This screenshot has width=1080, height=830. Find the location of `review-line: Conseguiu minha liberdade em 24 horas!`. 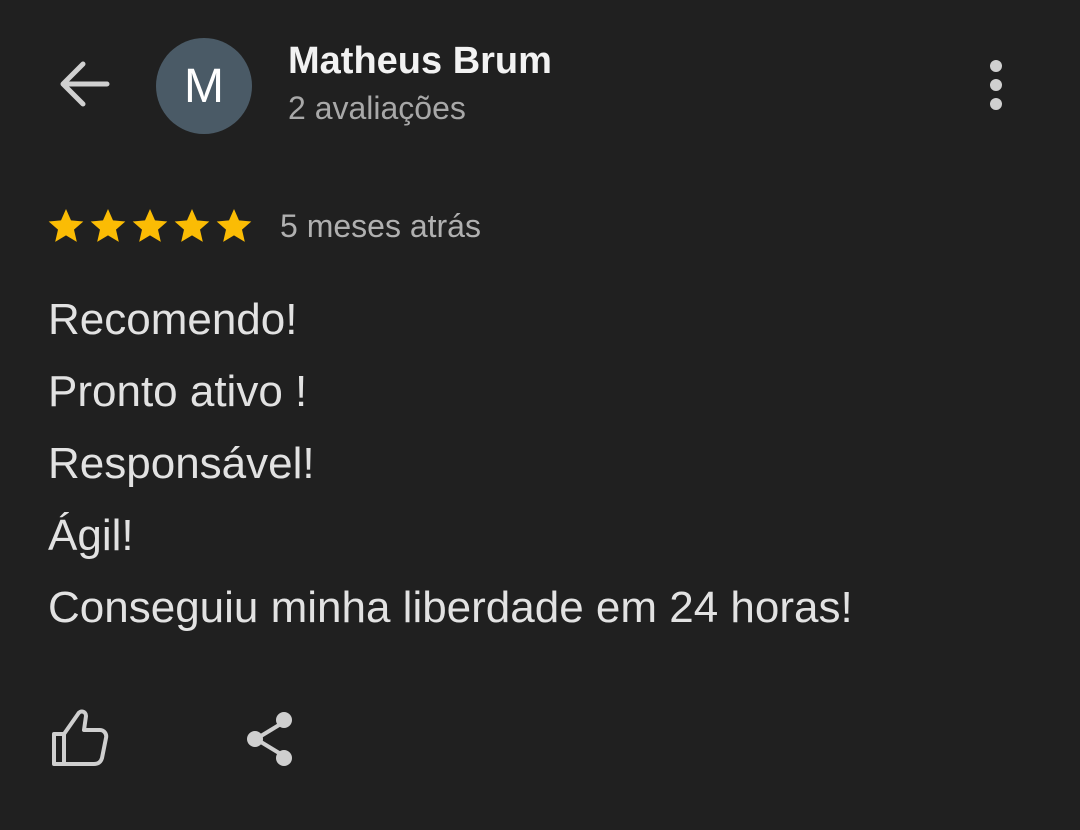

review-line: Conseguiu minha liberdade em 24 horas! is located at coordinates (450, 607).